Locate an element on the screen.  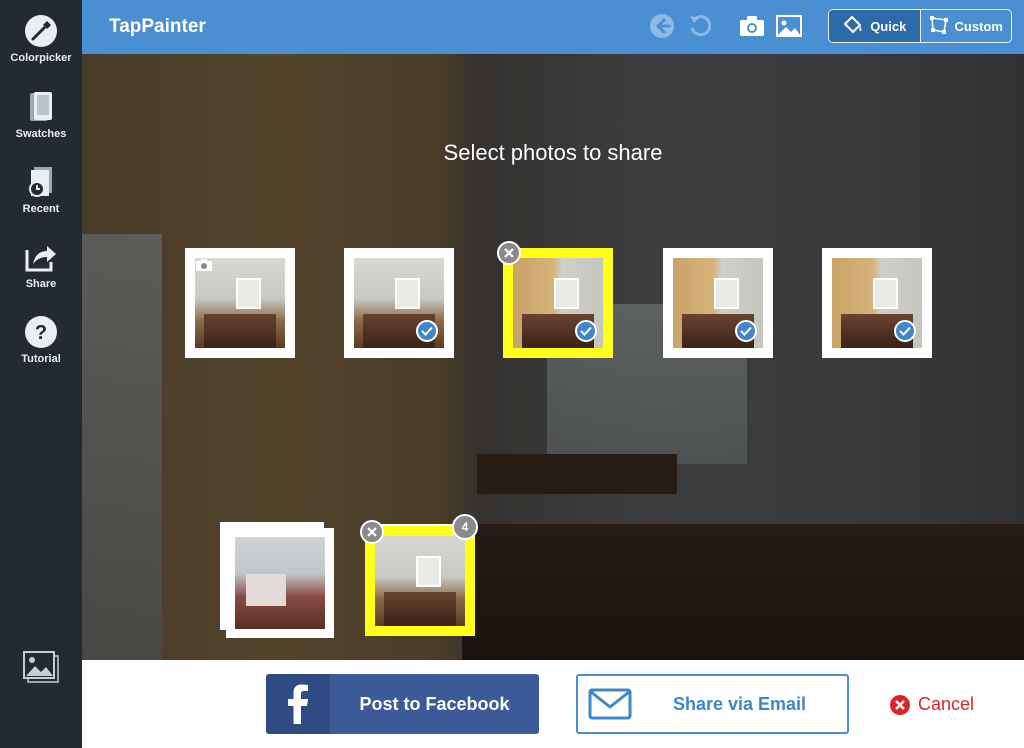
undo-icon is located at coordinates (700, 26).